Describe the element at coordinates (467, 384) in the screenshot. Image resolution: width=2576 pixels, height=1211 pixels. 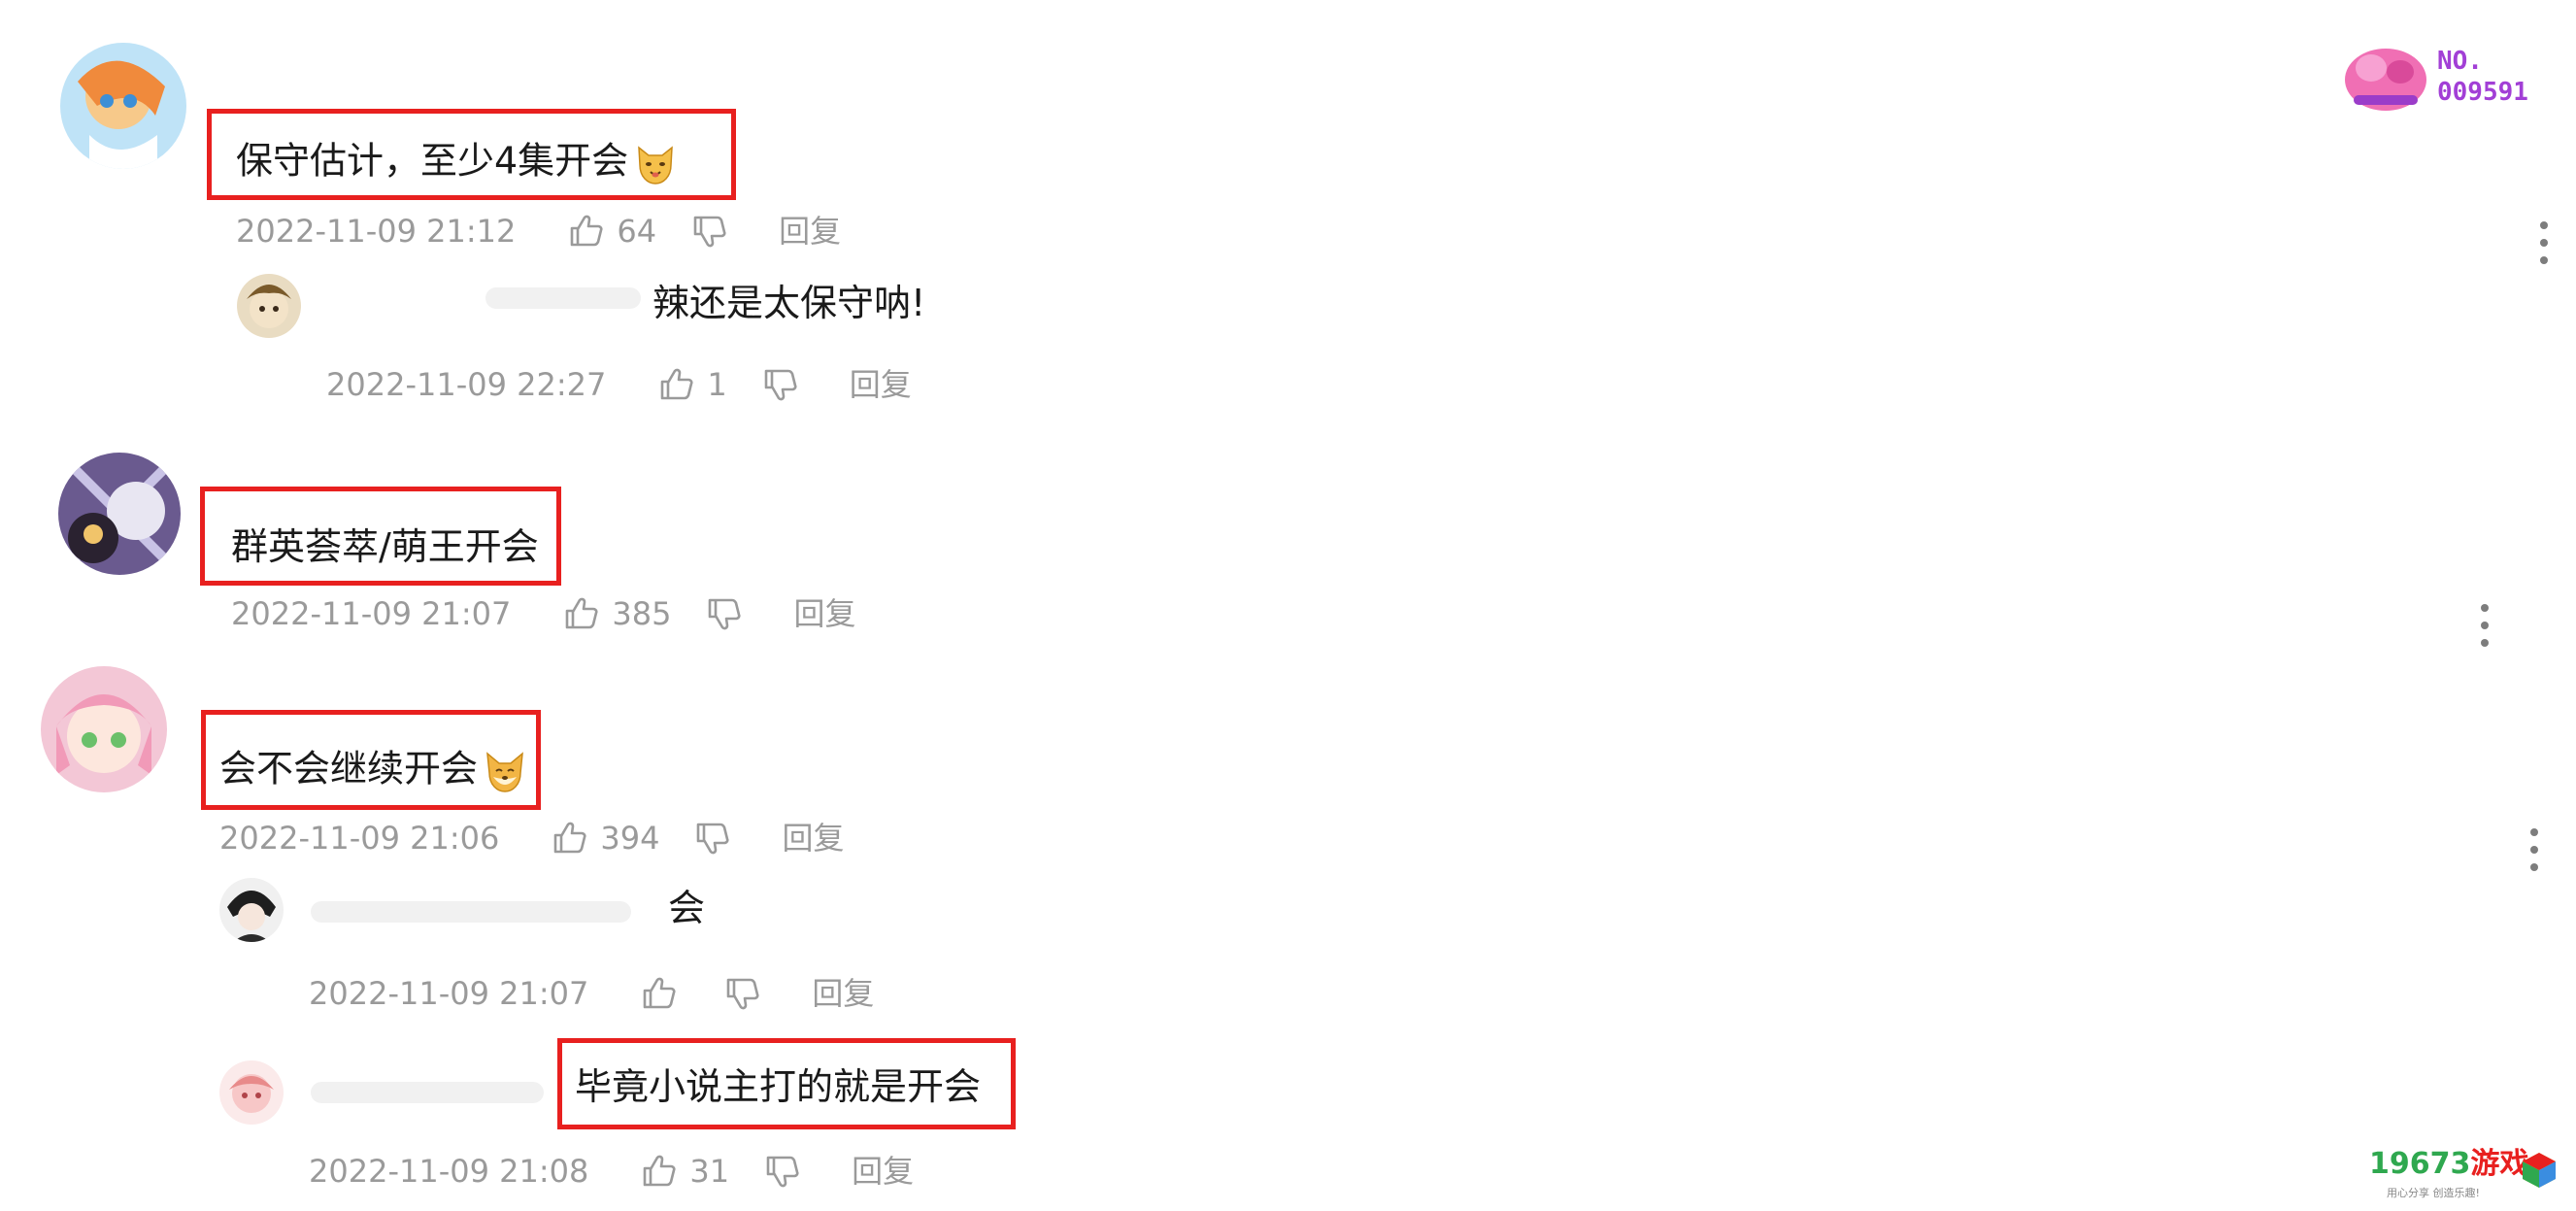
I see `timestamp: 2022-11-09 22:27` at that location.